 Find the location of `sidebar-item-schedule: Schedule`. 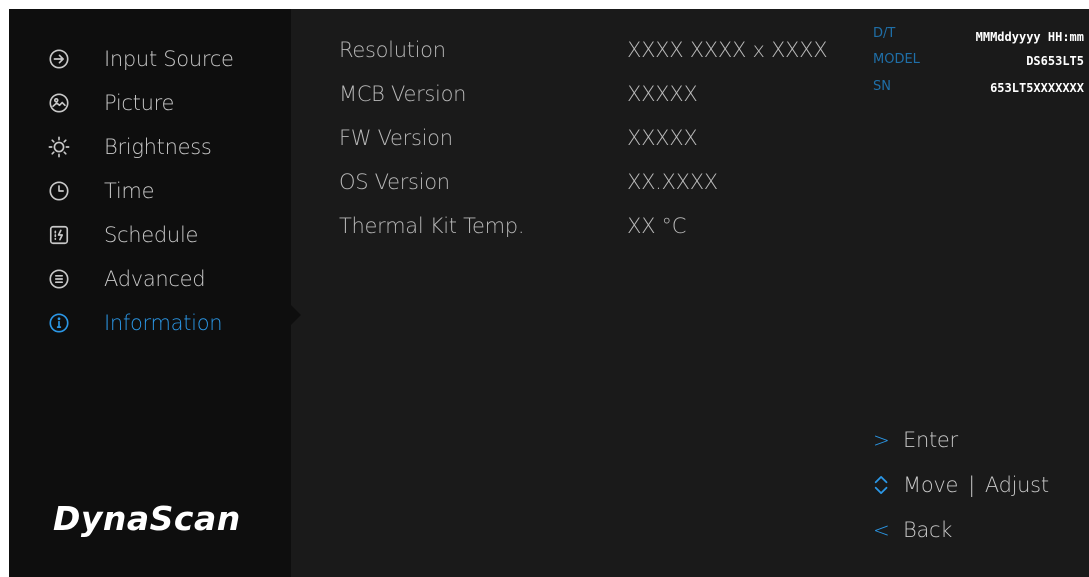

sidebar-item-schedule: Schedule is located at coordinates (122, 235).